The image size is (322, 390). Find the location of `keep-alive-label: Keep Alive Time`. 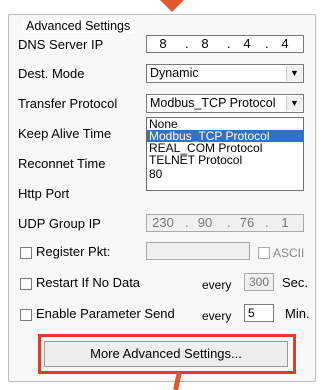

keep-alive-label: Keep Alive Time is located at coordinates (65, 133).